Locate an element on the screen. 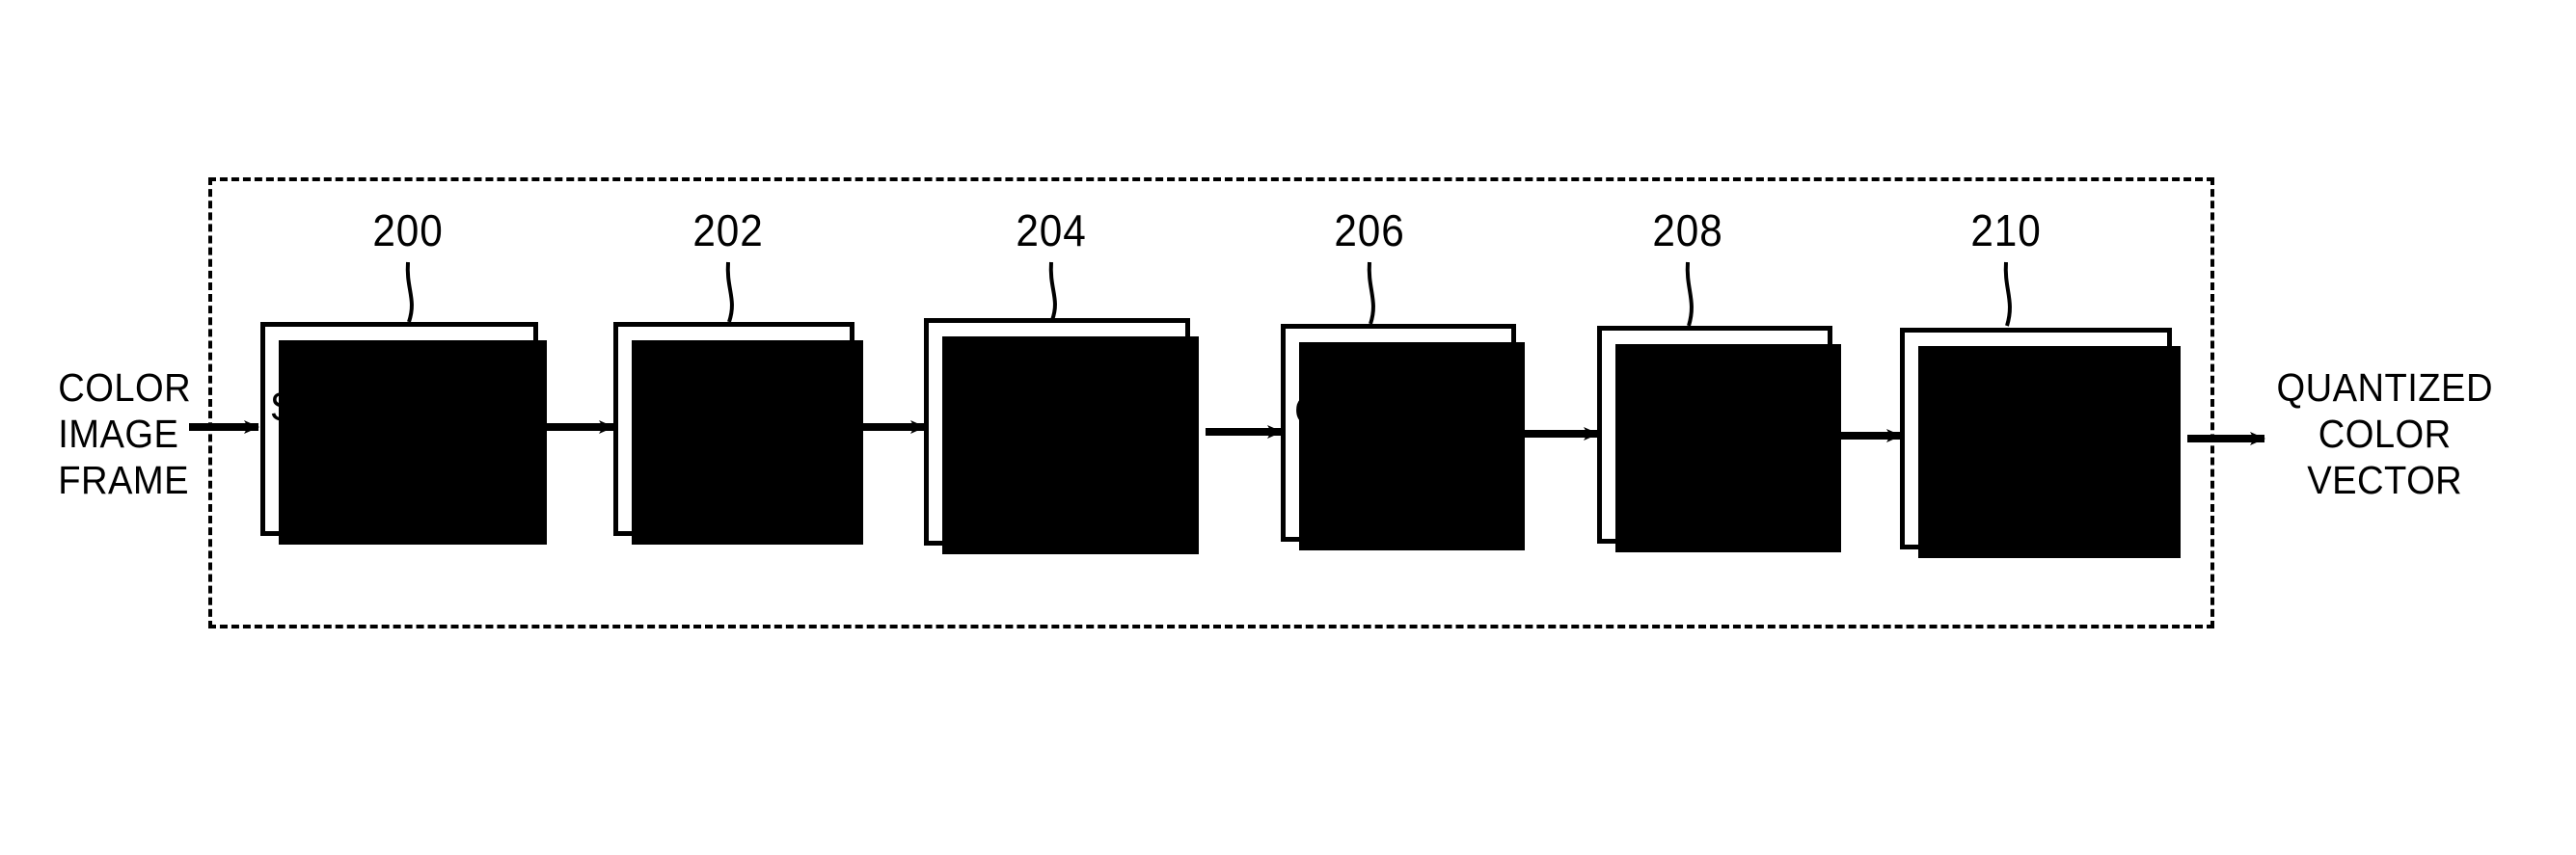 The image size is (2576, 855). block-label-impulse-noise-removing-unit: IMPULSE NOISE REMOVING UNIT is located at coordinates (1057, 431).